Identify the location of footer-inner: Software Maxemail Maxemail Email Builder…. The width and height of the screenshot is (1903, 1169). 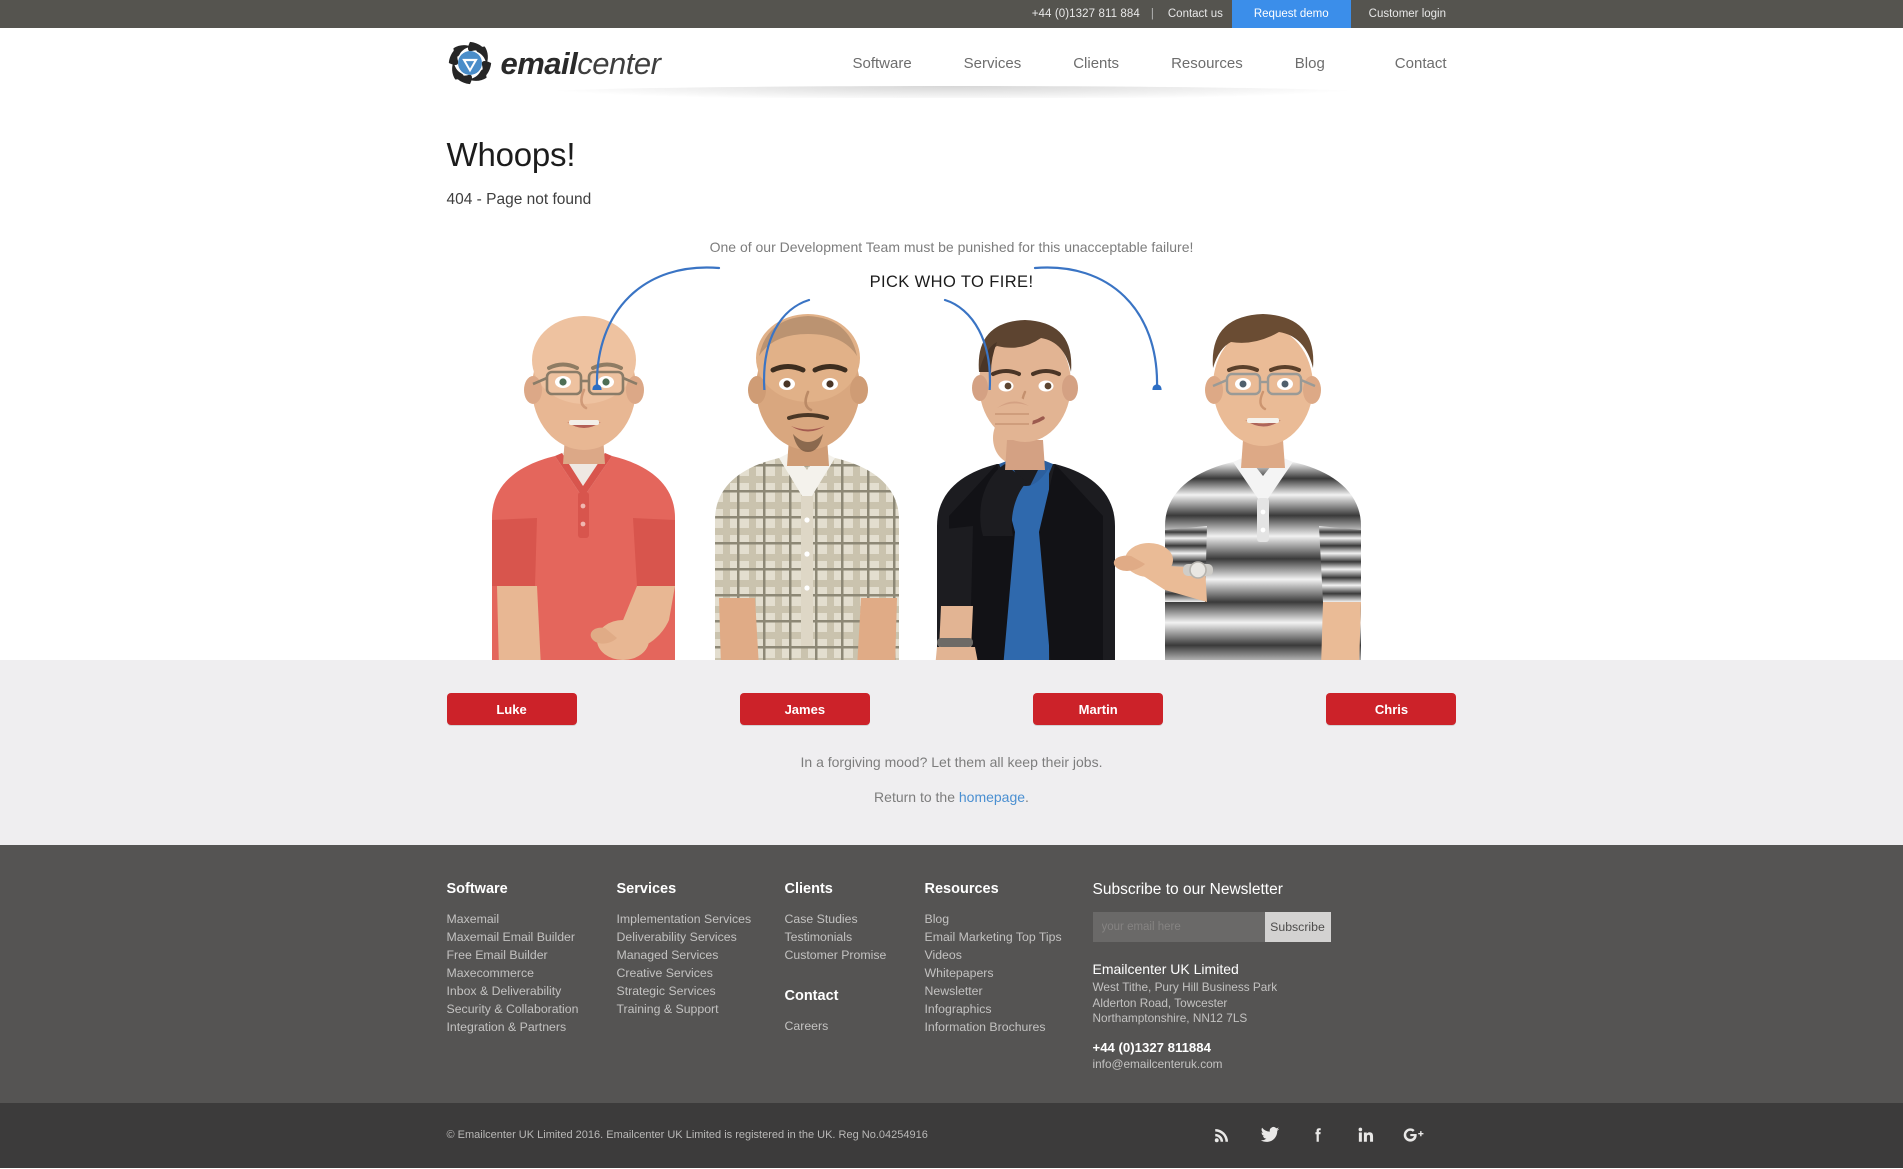
(952, 977).